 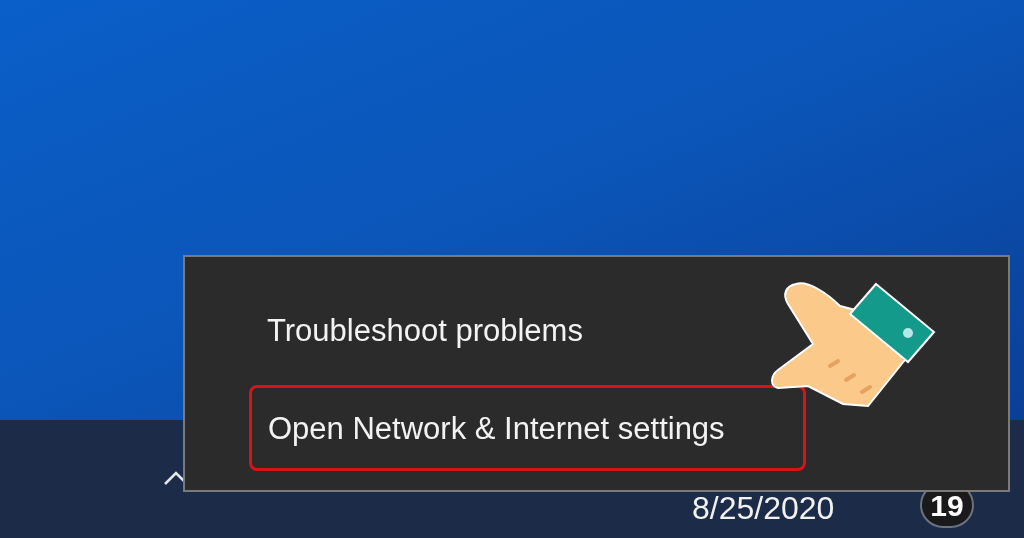 I want to click on menu-item: Troubleshoot problems, so click(x=637, y=330).